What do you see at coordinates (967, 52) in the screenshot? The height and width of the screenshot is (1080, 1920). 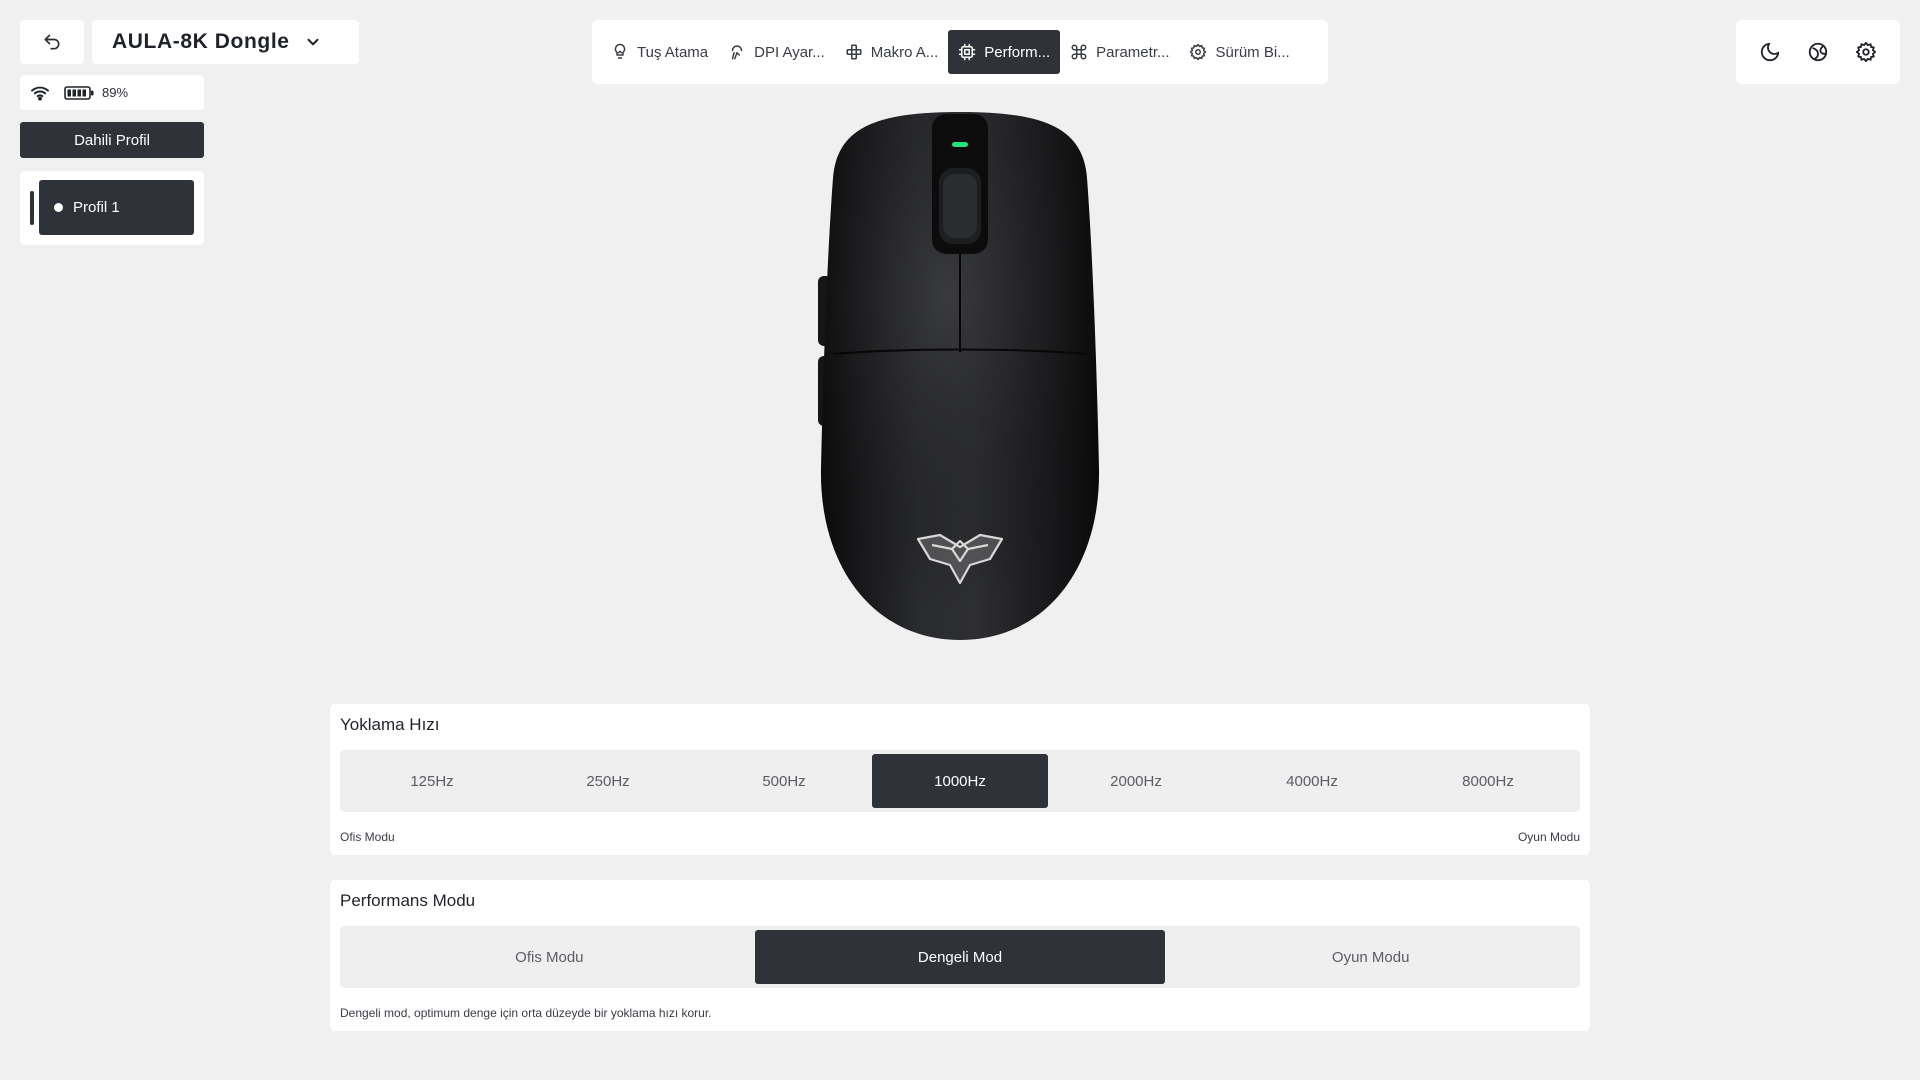 I see `chip-icon` at bounding box center [967, 52].